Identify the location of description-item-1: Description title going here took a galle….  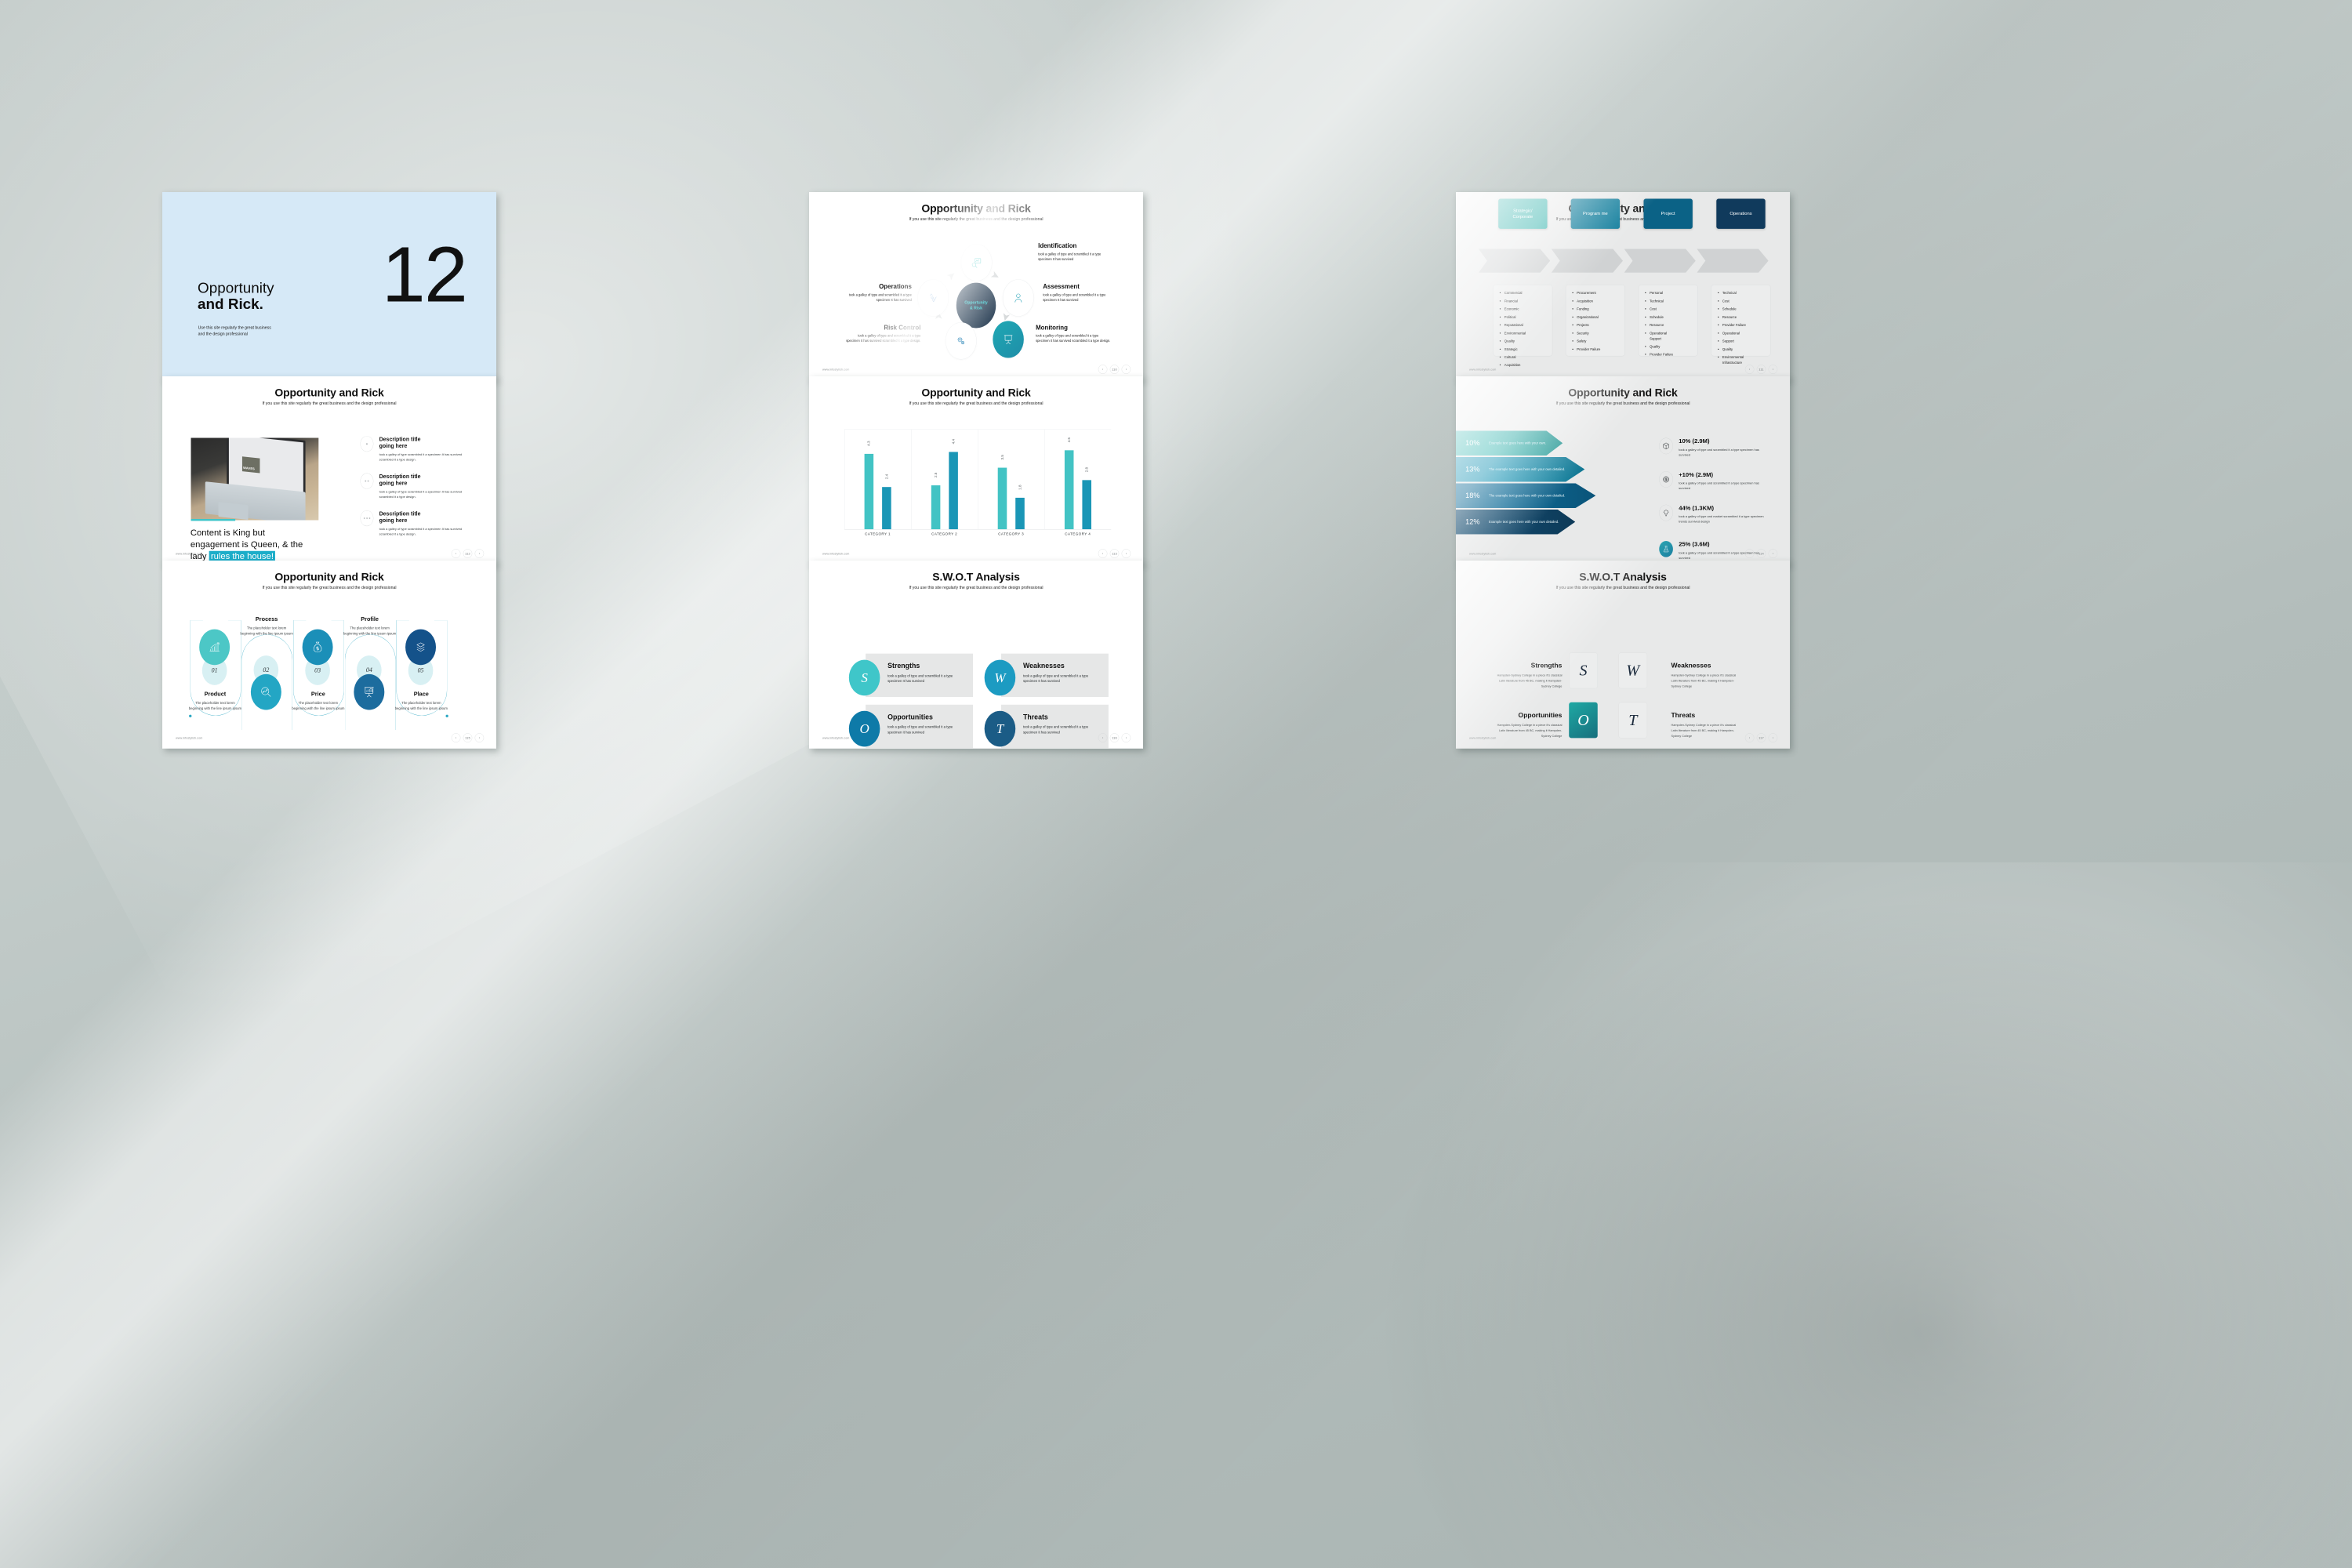
(416, 449).